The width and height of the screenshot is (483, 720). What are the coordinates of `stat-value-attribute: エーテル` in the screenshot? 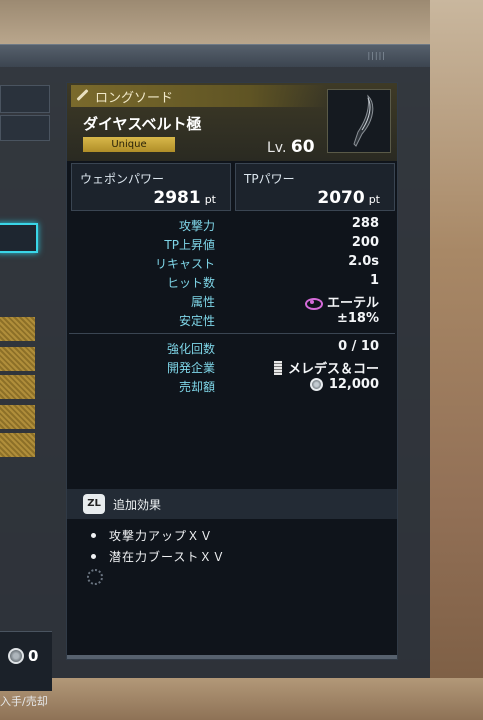 It's located at (341, 301).